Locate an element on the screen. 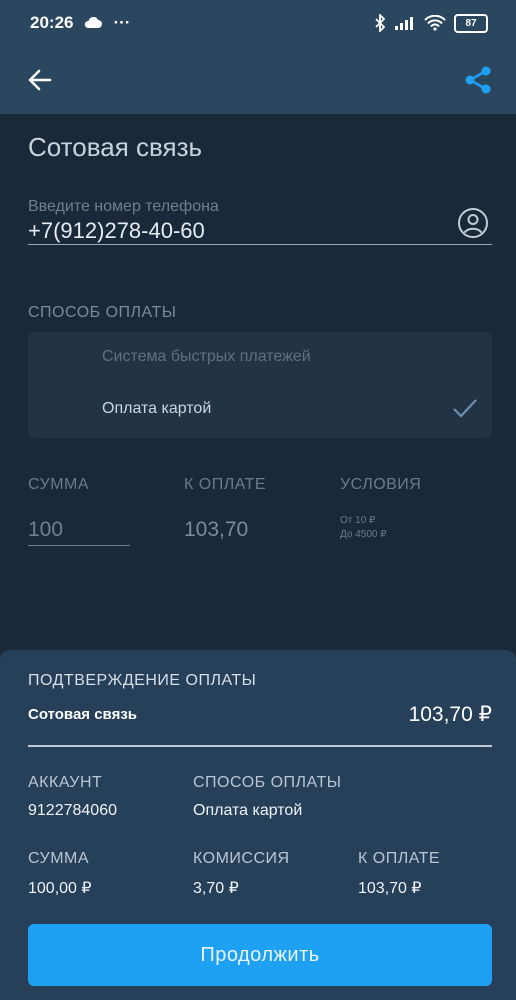 The width and height of the screenshot is (516, 1000). confirmation-service: Сотовая связь is located at coordinates (83, 714).